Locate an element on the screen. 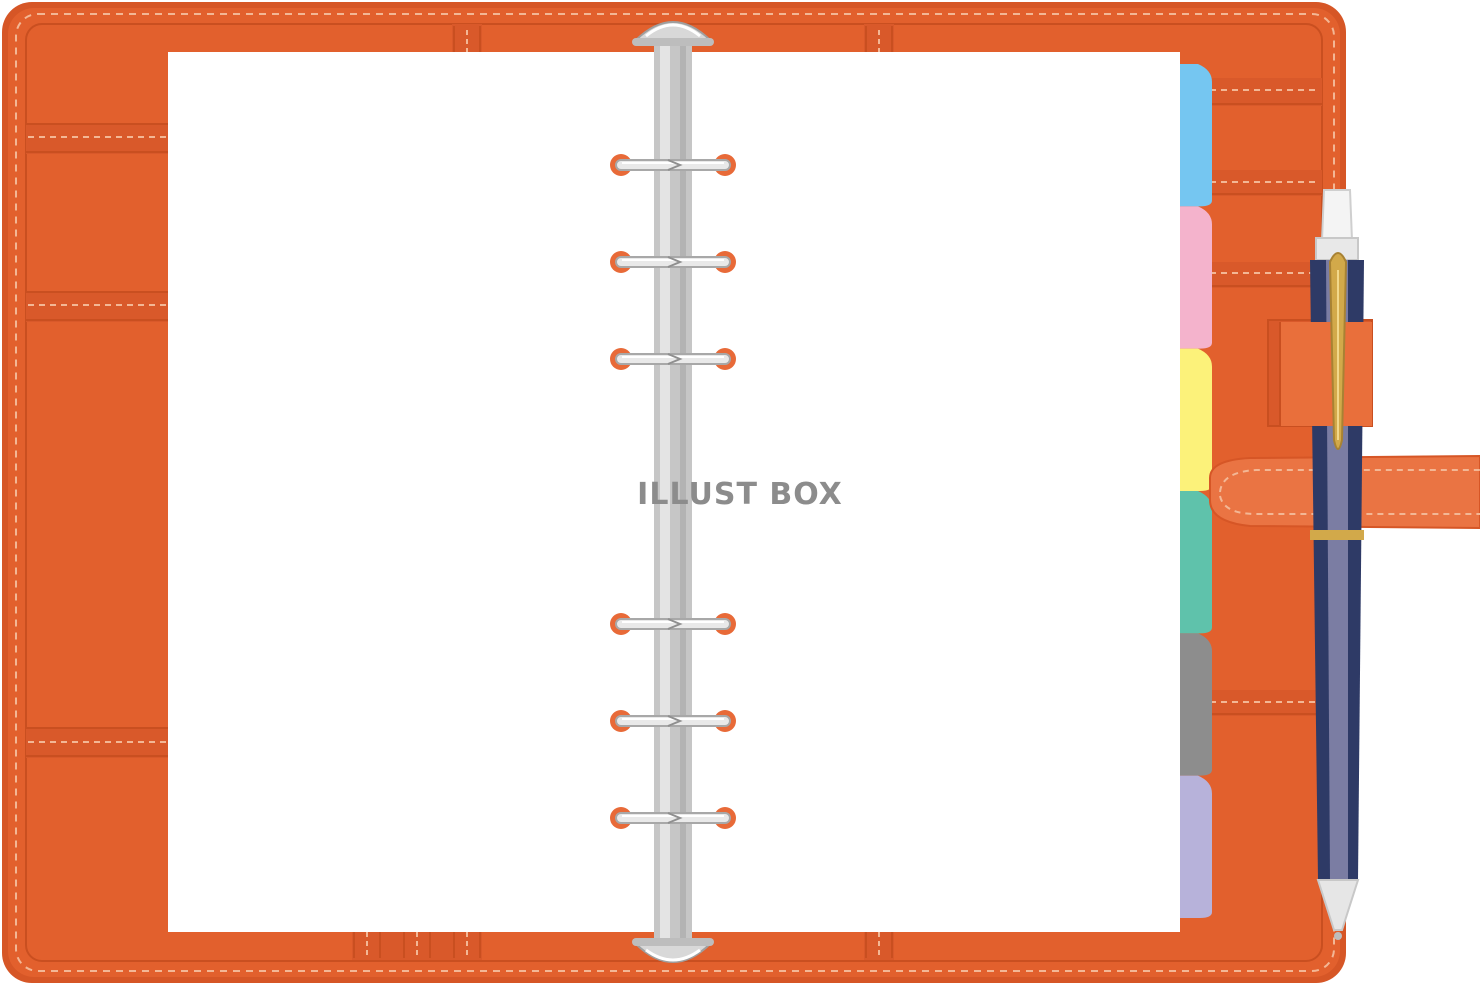 The height and width of the screenshot is (985, 1480). teal-tab is located at coordinates (1194, 562).